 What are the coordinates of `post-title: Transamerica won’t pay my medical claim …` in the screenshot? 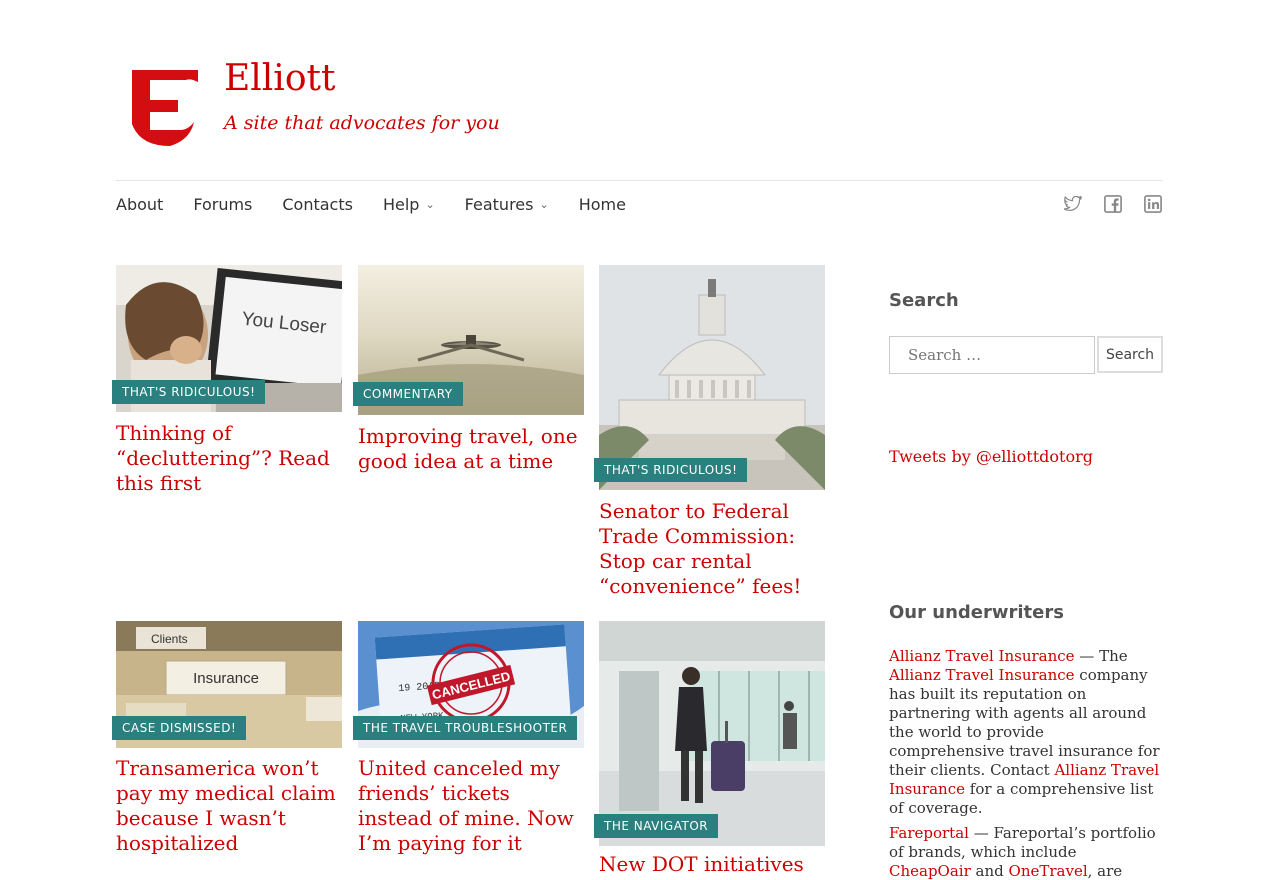 It's located at (231, 806).